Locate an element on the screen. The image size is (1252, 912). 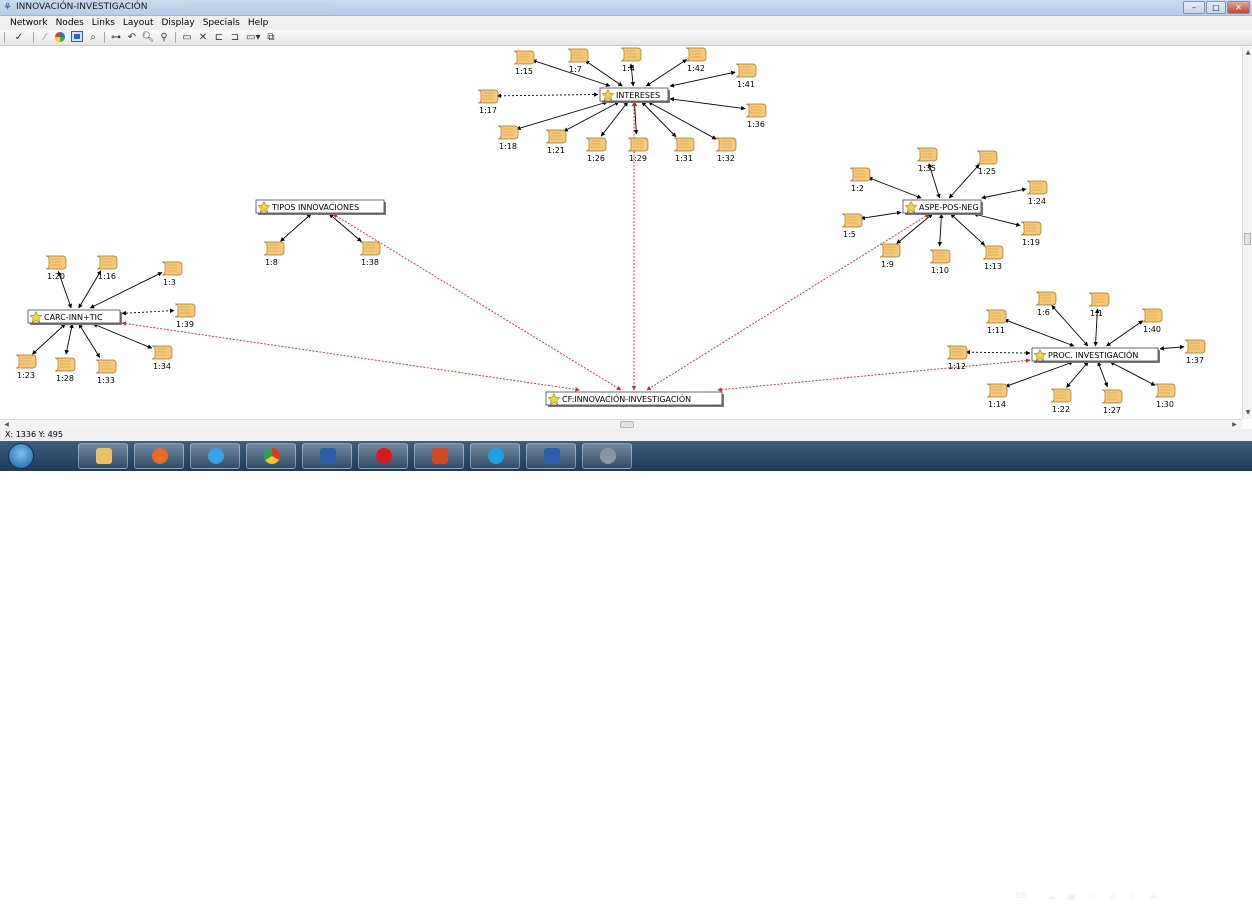
quote-node: 1:23 is located at coordinates (26, 367).